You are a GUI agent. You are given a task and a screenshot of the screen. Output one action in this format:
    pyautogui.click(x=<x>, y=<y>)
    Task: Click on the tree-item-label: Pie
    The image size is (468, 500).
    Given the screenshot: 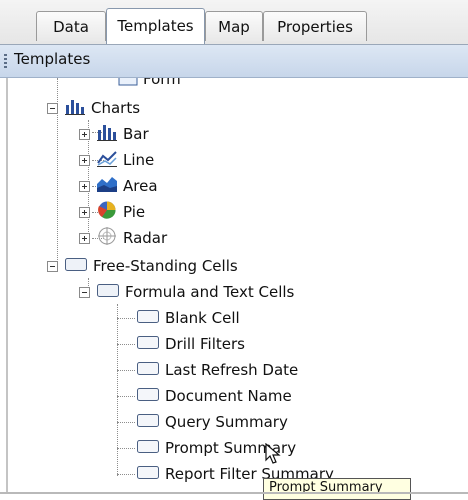 What is the action you would take?
    pyautogui.click(x=134, y=212)
    